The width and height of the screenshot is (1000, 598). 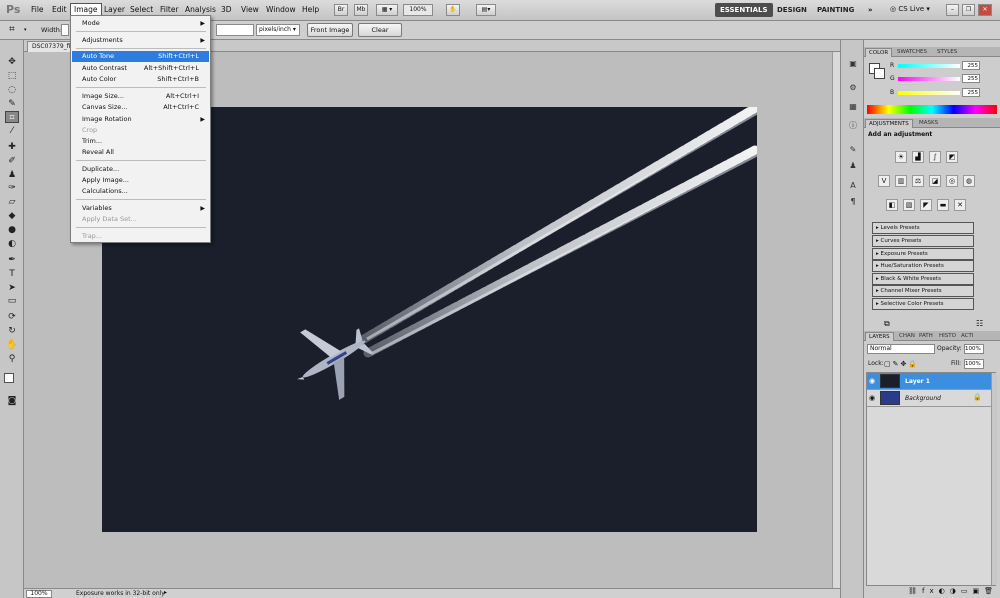 I want to click on channel-r-slider, so click(x=929, y=66).